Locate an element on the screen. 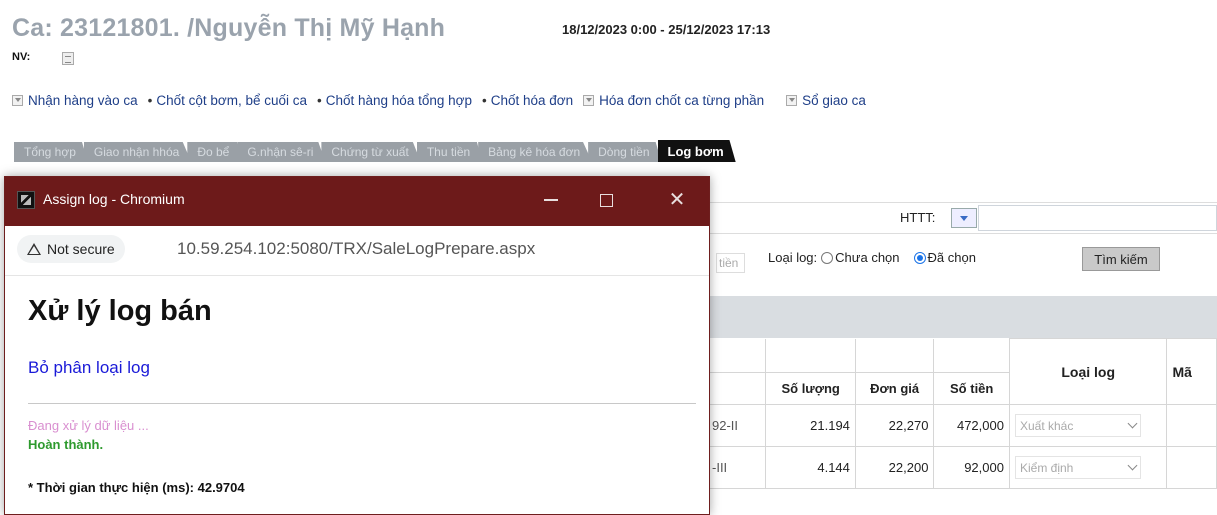 The width and height of the screenshot is (1217, 515). completed-status: Hoàn thành. is located at coordinates (66, 444).